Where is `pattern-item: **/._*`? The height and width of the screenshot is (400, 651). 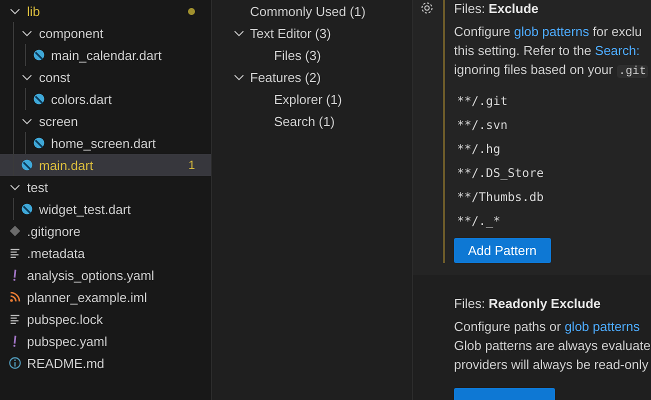 pattern-item: **/._* is located at coordinates (552, 221).